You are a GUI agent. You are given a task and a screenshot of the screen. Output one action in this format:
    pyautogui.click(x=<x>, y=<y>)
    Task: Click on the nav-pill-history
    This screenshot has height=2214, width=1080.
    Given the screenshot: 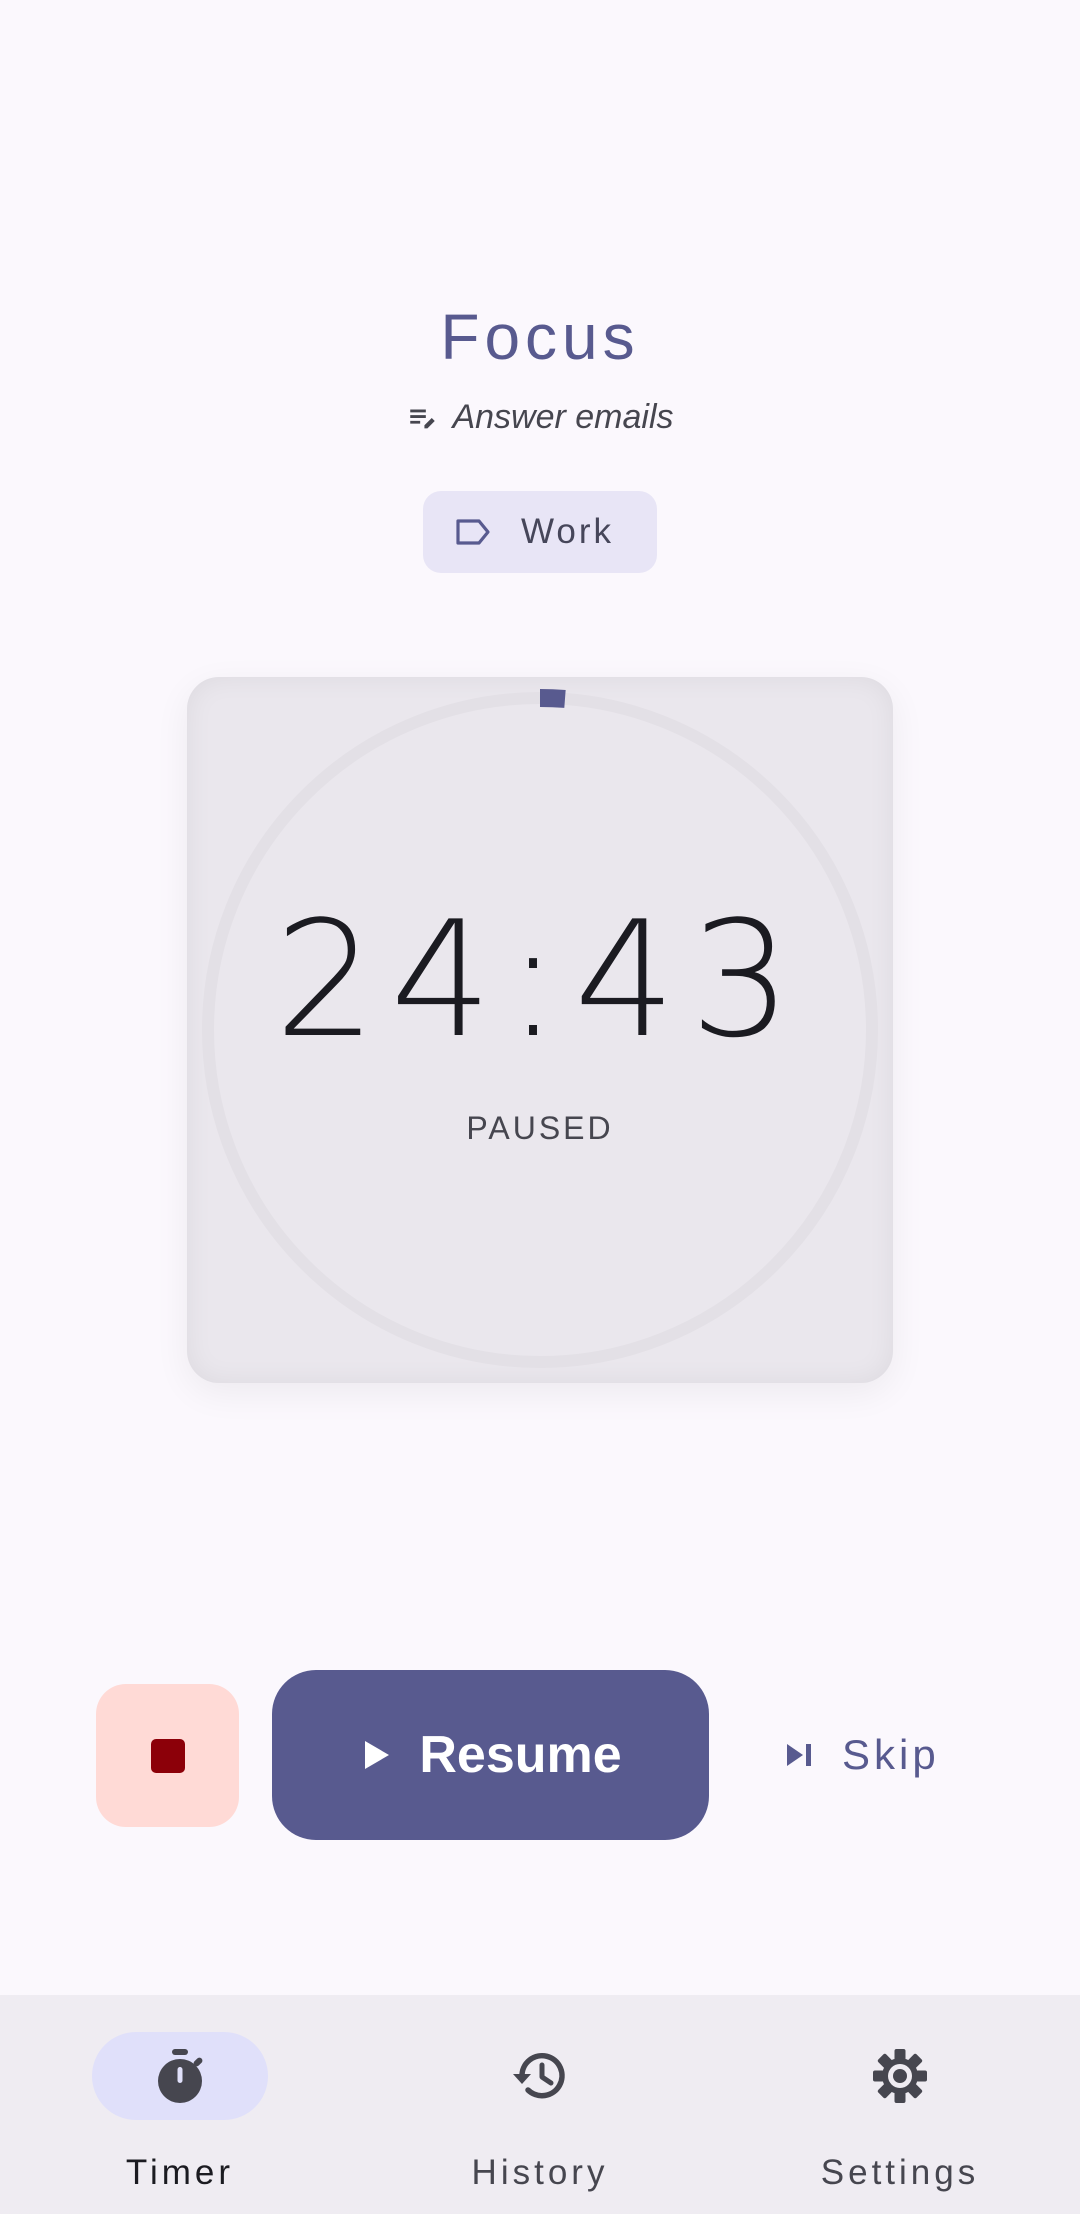 What is the action you would take?
    pyautogui.click(x=540, y=2076)
    